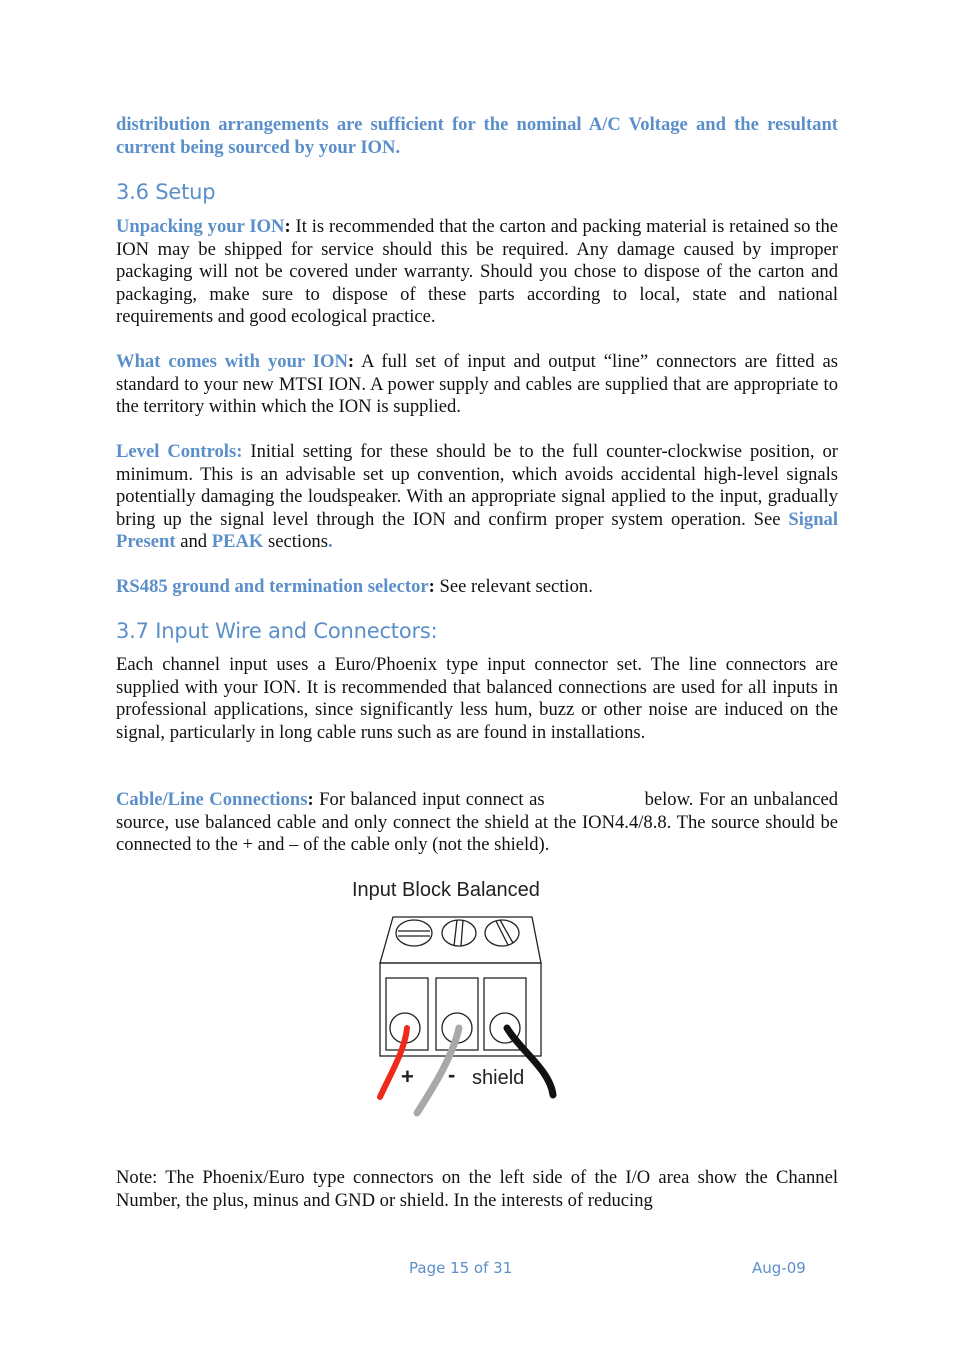 The height and width of the screenshot is (1350, 954). What do you see at coordinates (414, 933) in the screenshot?
I see `screw-1-icon` at bounding box center [414, 933].